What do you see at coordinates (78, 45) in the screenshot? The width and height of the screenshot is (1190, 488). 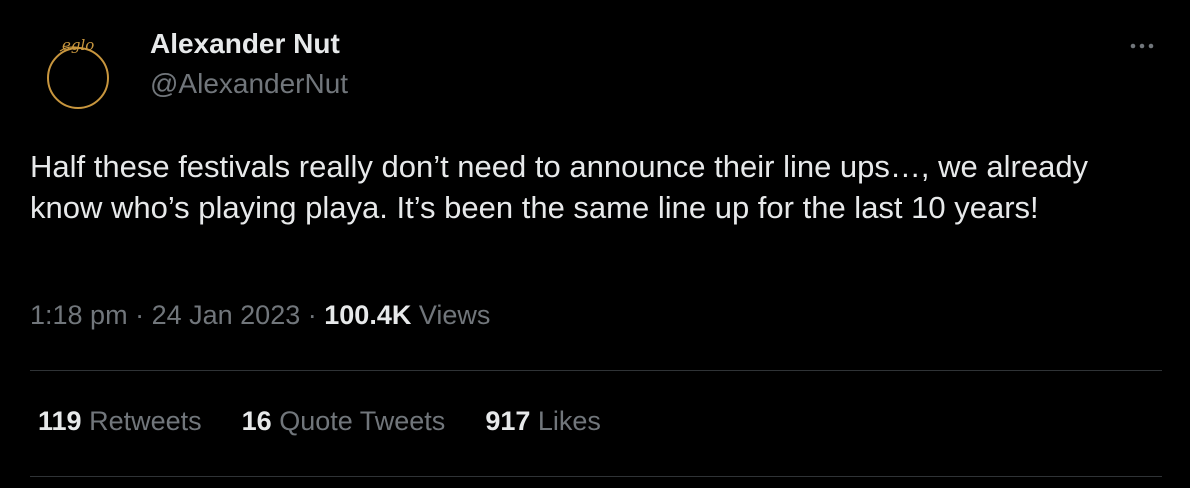 I see `svg-text: eglo` at bounding box center [78, 45].